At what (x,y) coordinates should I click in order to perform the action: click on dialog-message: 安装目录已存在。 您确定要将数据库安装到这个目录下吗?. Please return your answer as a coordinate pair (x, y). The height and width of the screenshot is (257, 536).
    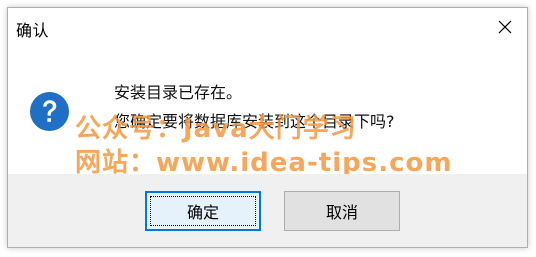
    Looking at the image, I should click on (254, 107).